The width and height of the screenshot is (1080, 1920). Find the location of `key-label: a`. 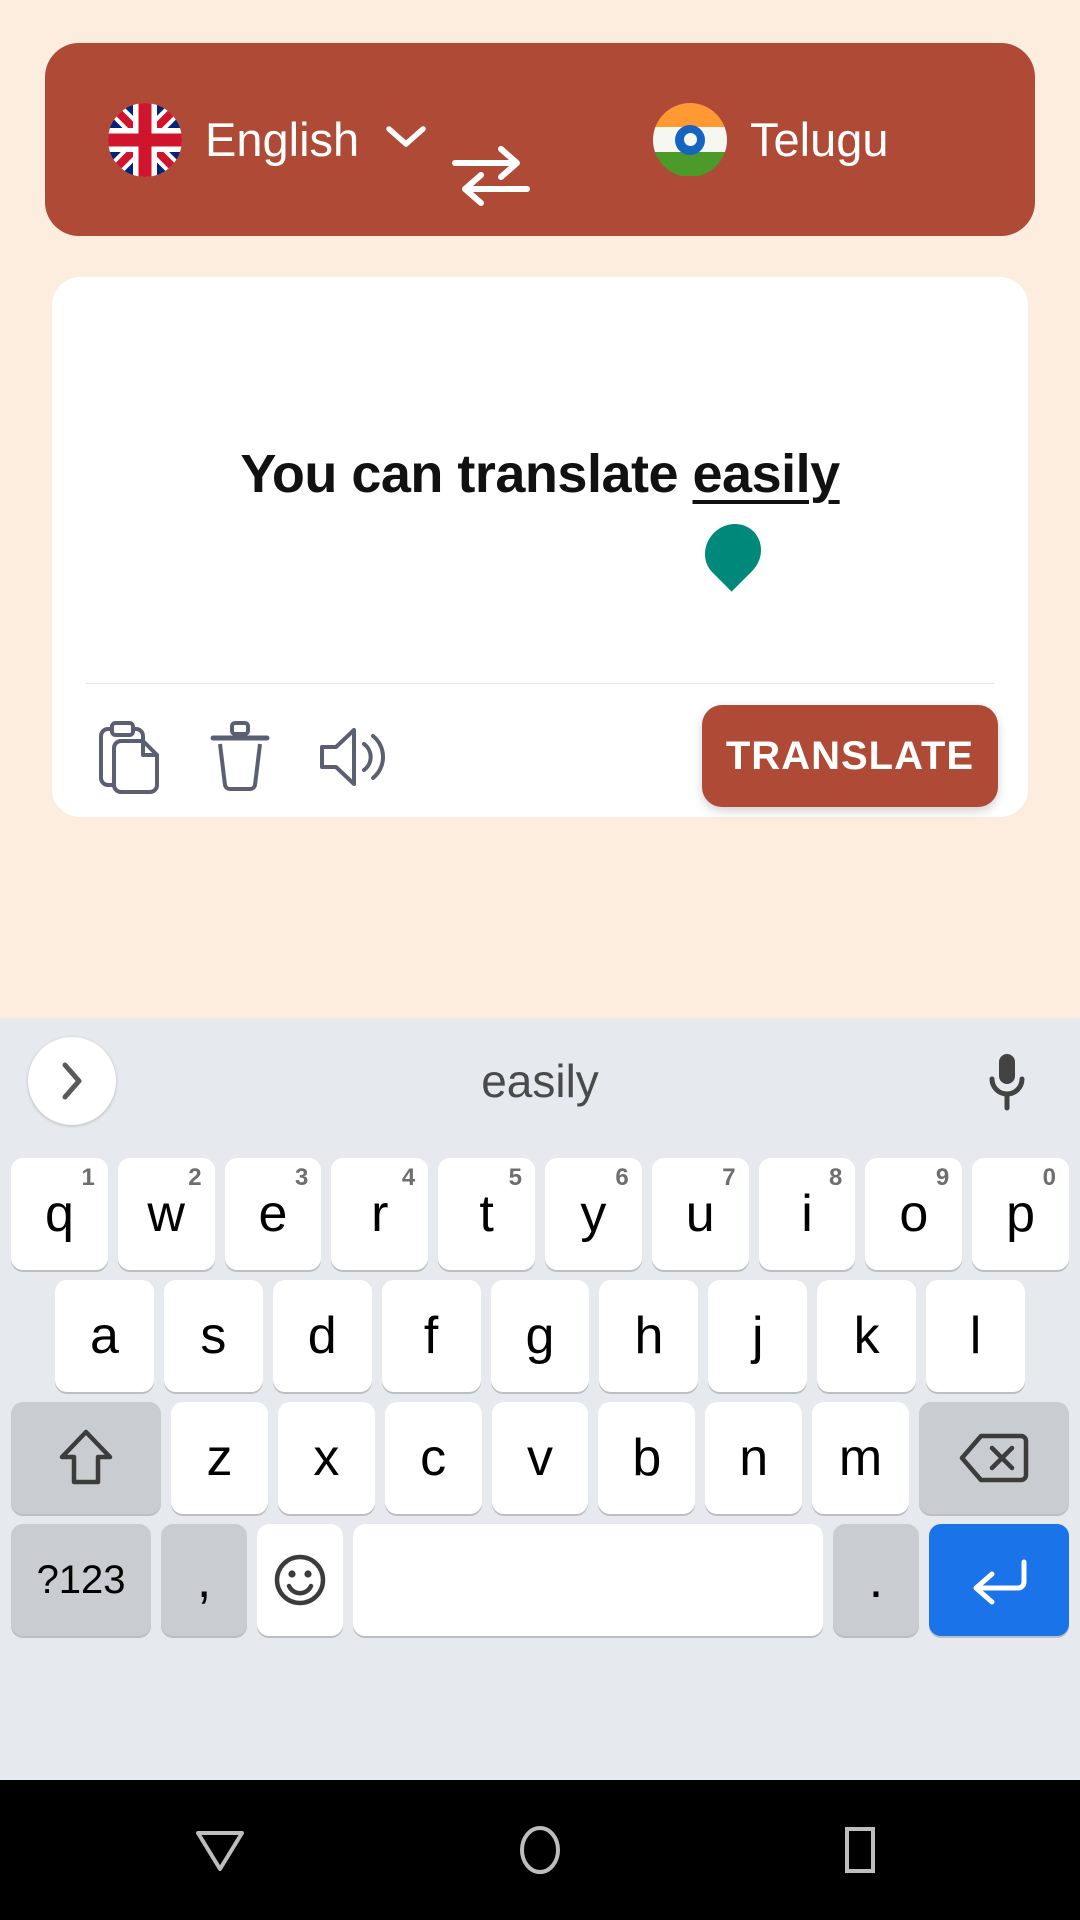

key-label: a is located at coordinates (104, 1336).